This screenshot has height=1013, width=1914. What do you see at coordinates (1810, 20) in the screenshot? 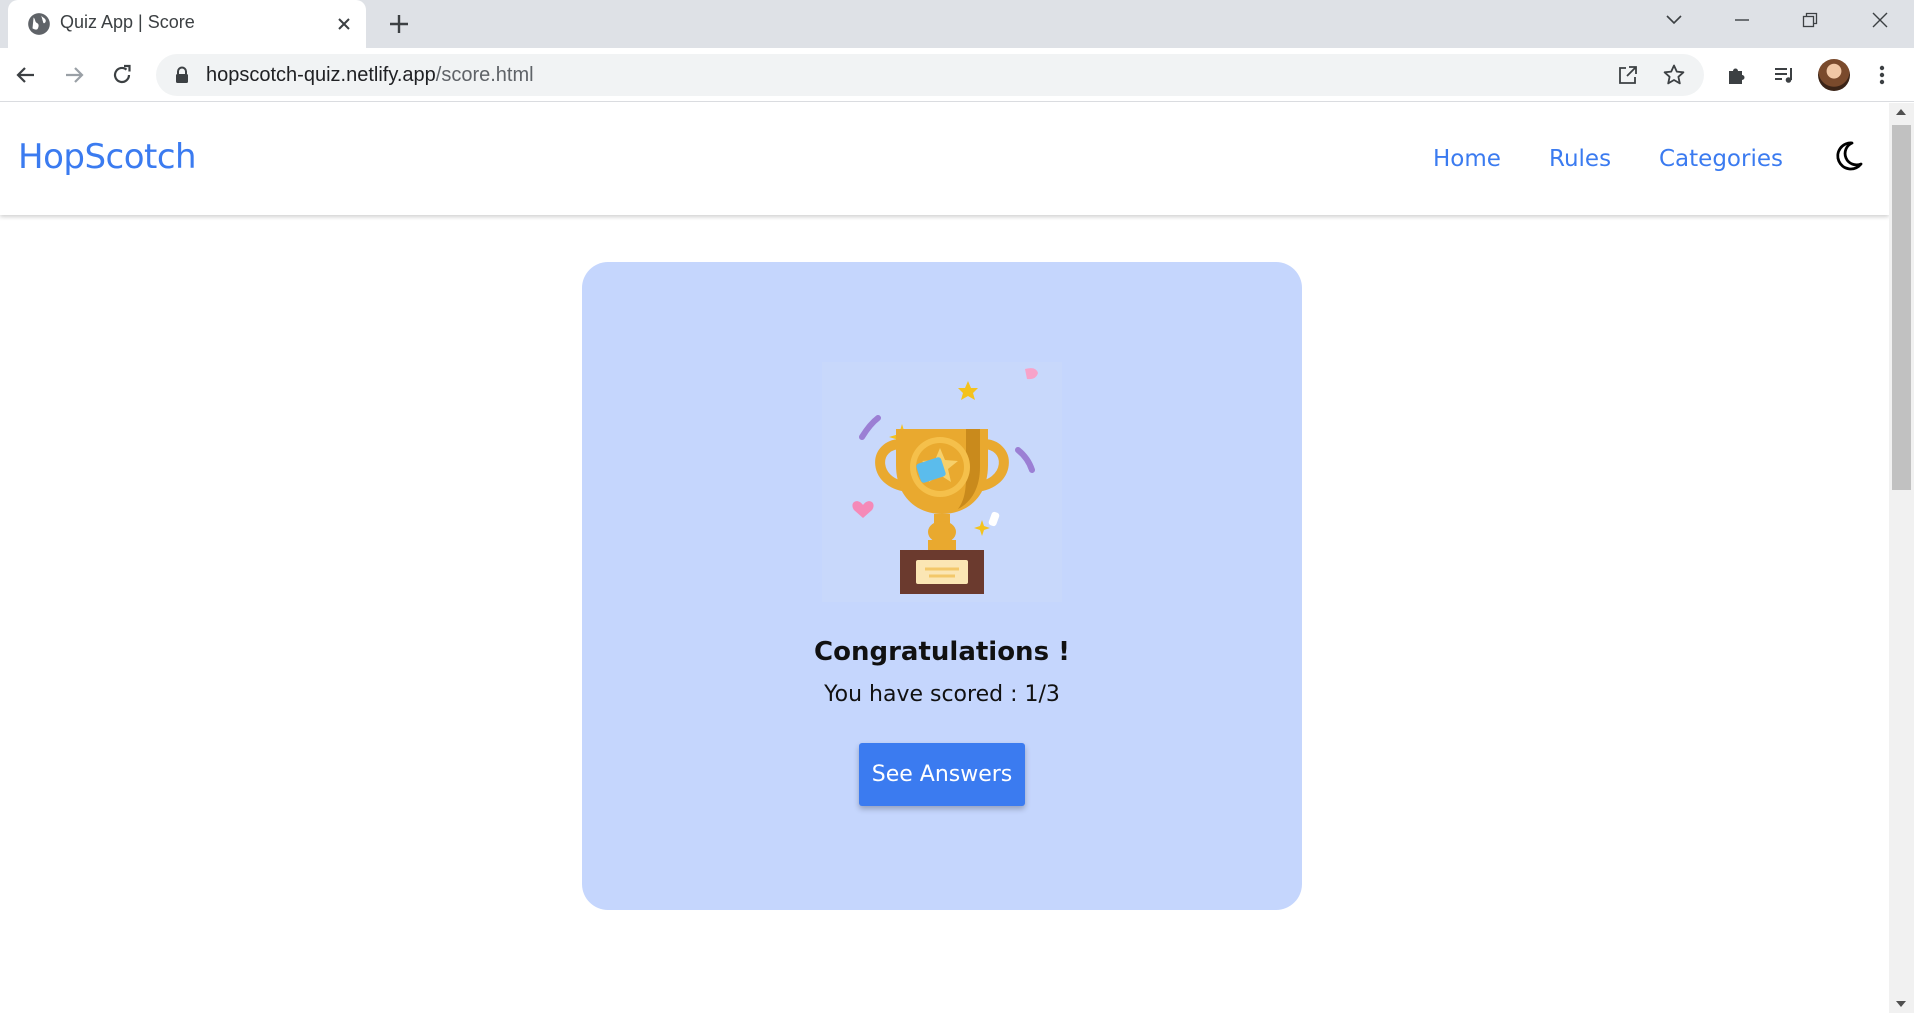
I see `restore-icon` at bounding box center [1810, 20].